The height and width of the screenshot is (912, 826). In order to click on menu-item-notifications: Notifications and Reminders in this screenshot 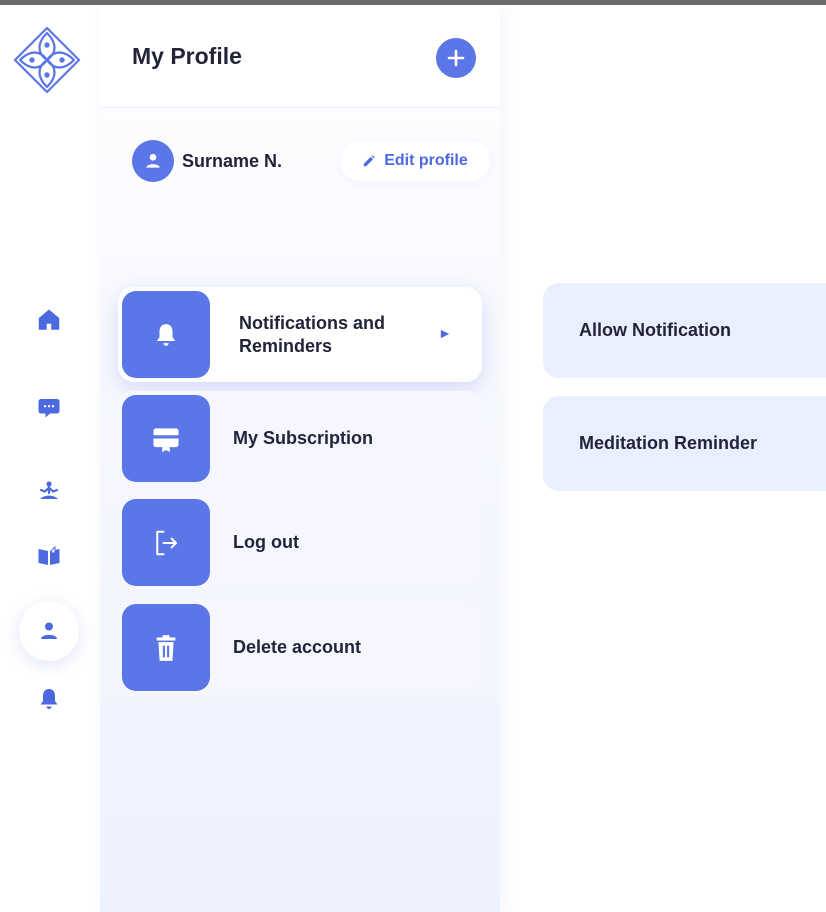, I will do `click(300, 334)`.